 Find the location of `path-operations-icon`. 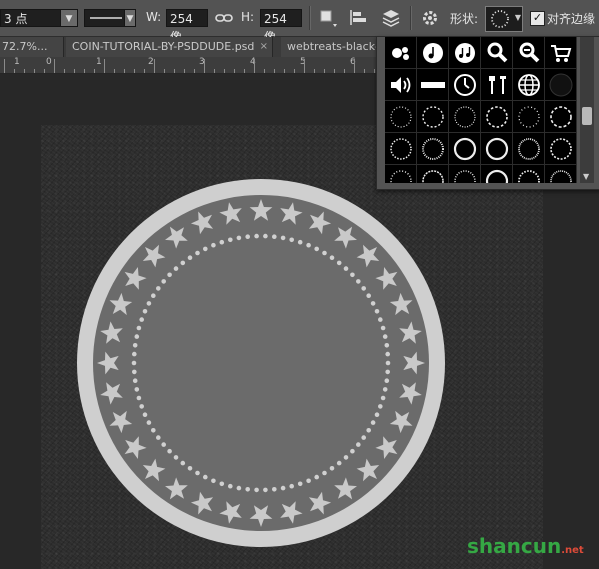

path-operations-icon is located at coordinates (328, 18).